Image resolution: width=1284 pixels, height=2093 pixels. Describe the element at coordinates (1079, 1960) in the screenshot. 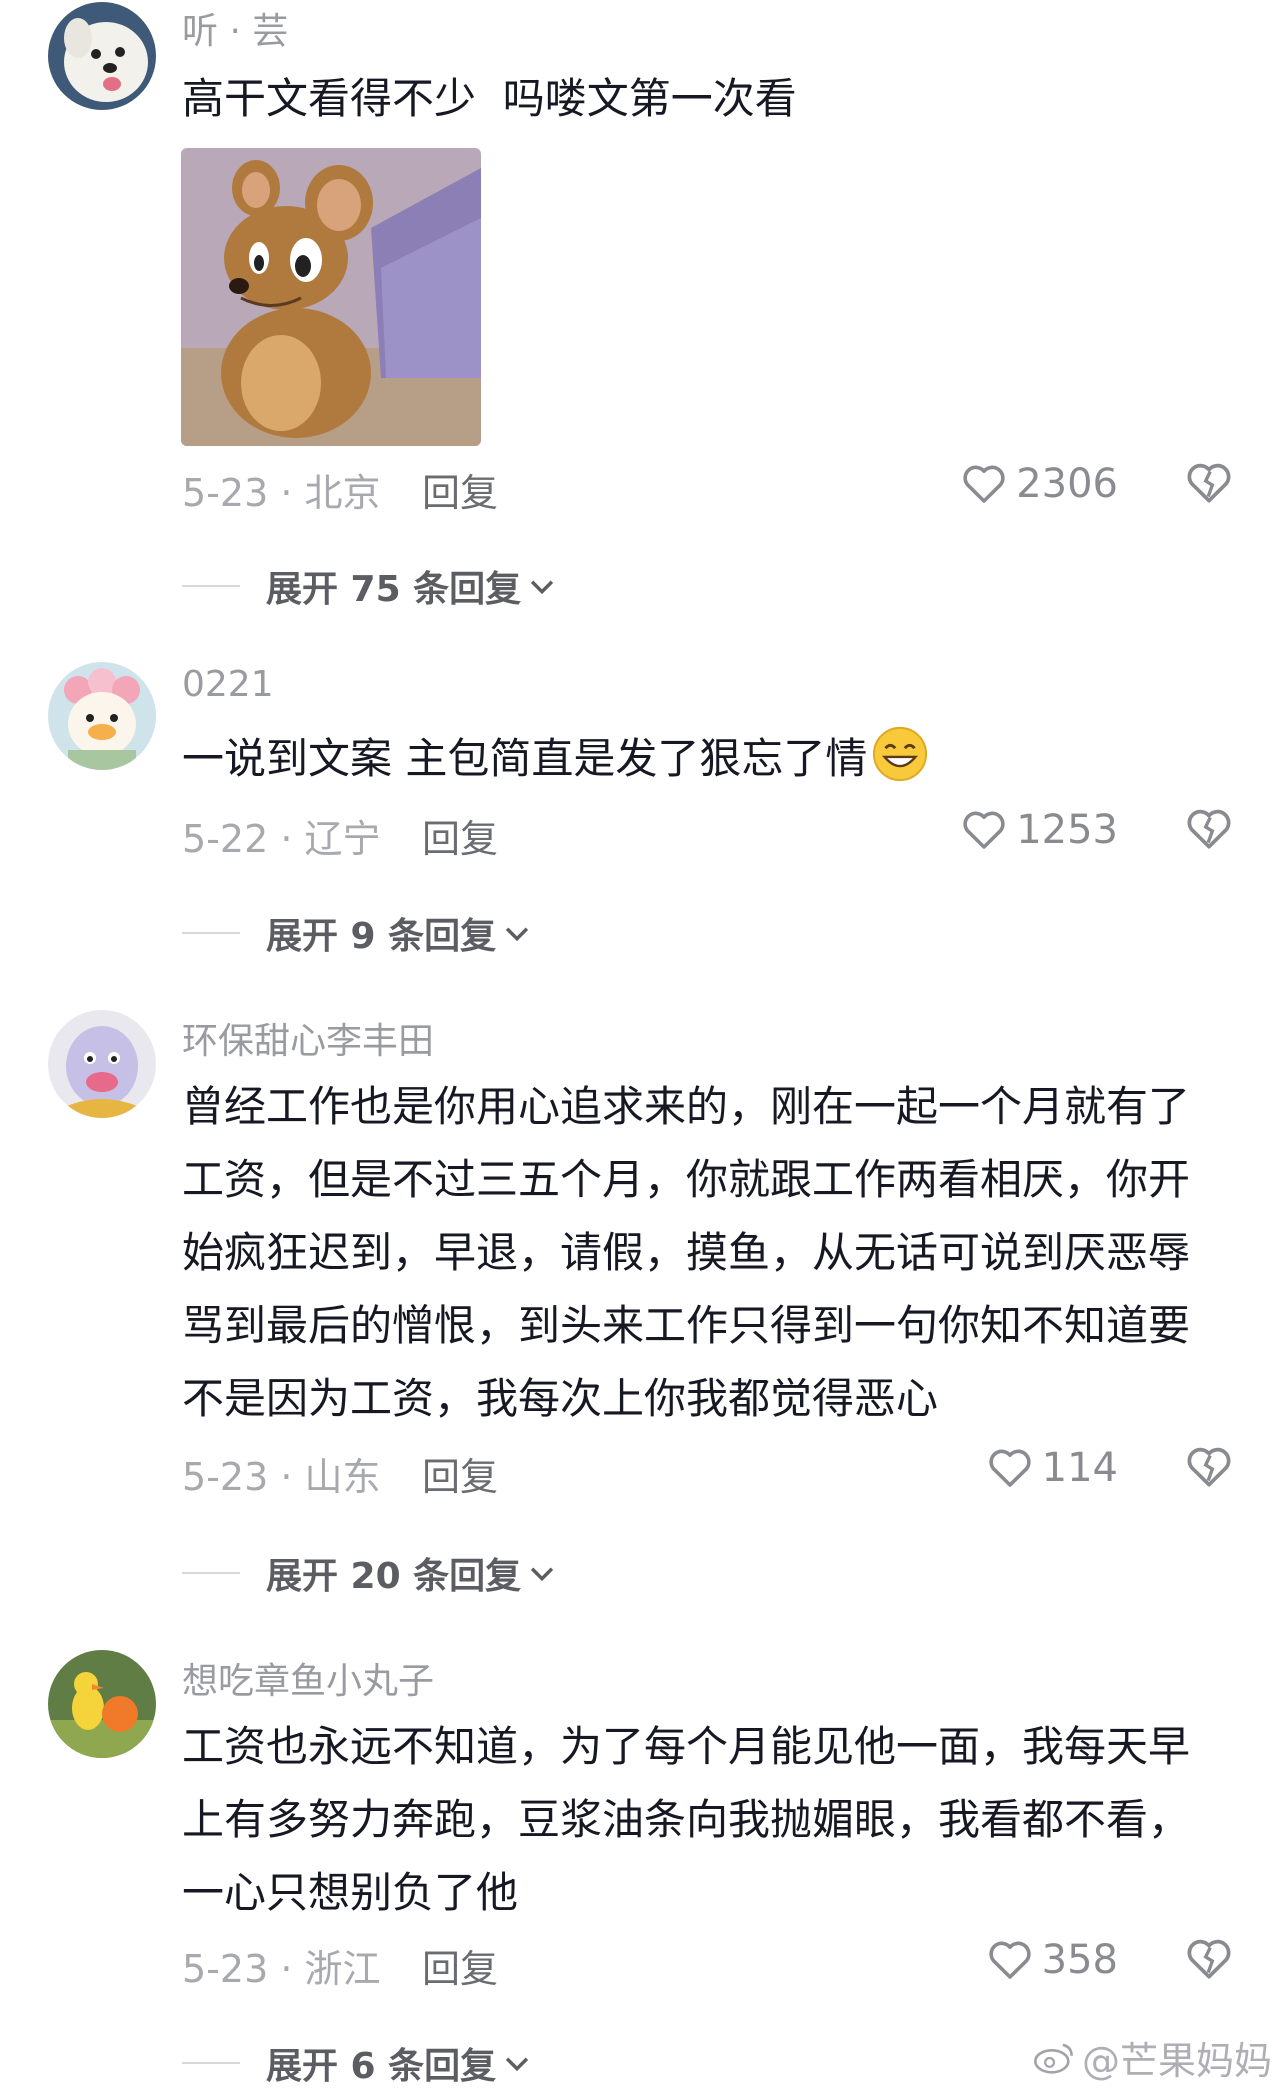

I see `like-count: 358` at that location.